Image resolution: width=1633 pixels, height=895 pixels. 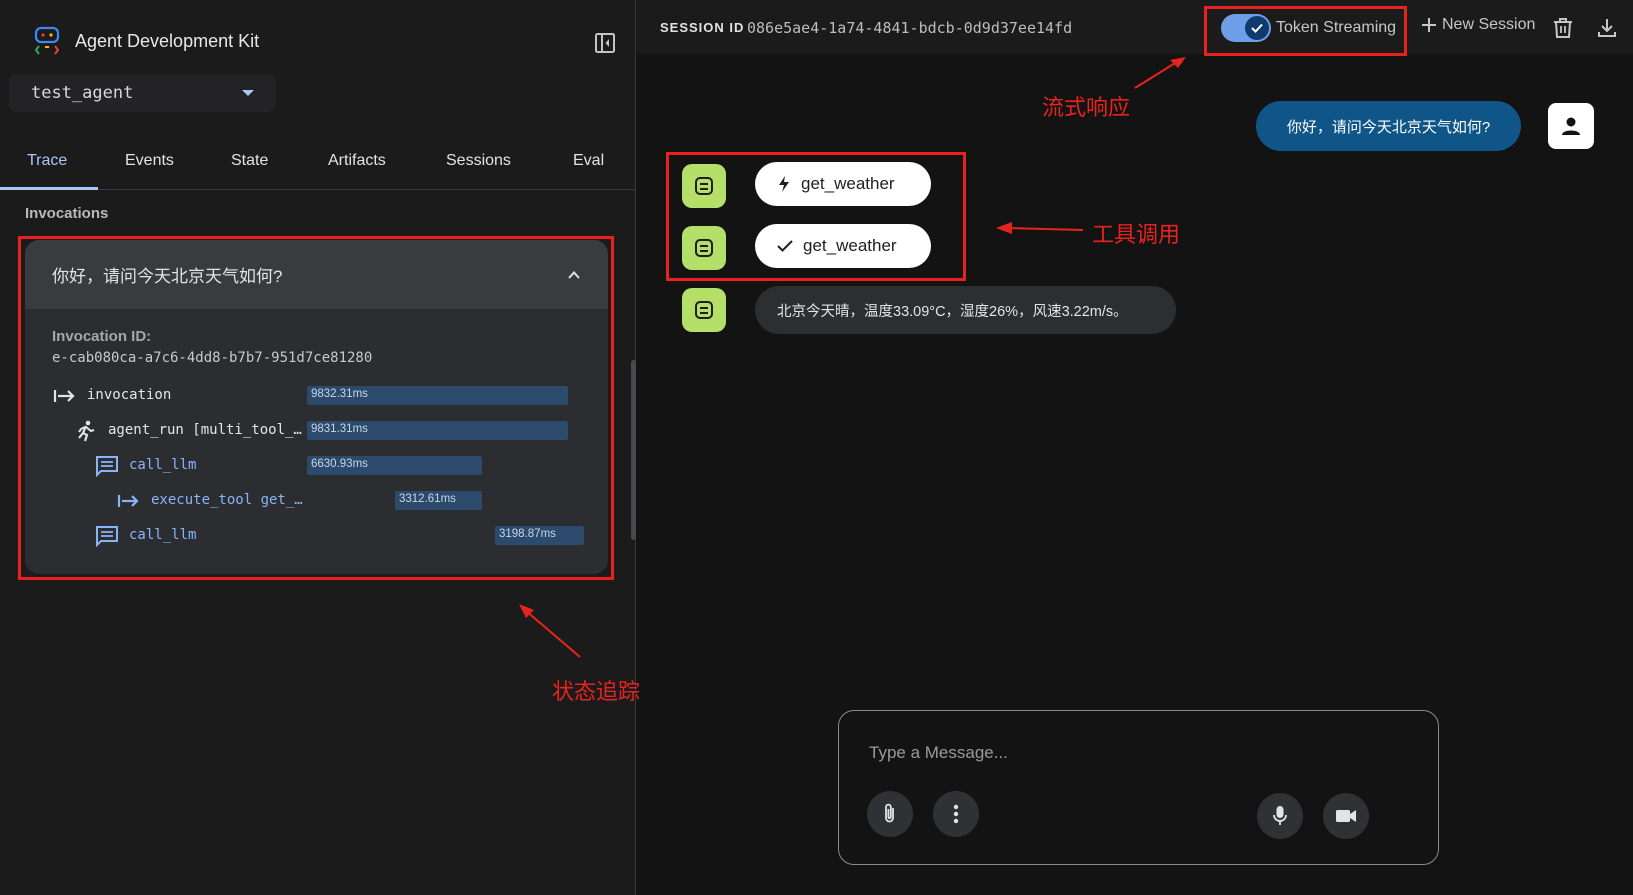 I want to click on active-tab-indicator, so click(x=49, y=188).